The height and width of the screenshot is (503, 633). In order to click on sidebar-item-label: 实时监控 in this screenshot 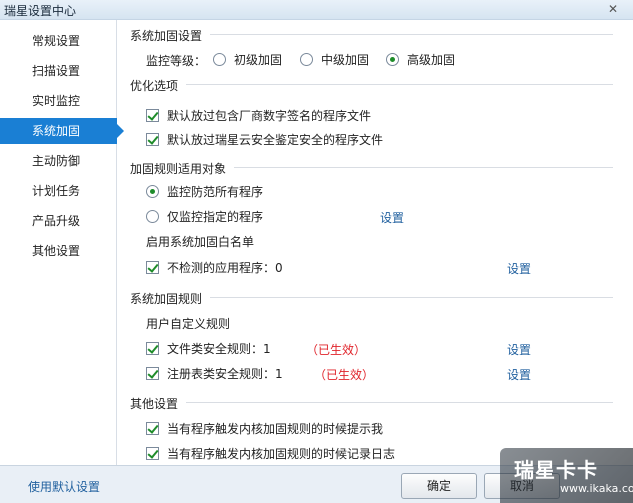, I will do `click(56, 101)`.